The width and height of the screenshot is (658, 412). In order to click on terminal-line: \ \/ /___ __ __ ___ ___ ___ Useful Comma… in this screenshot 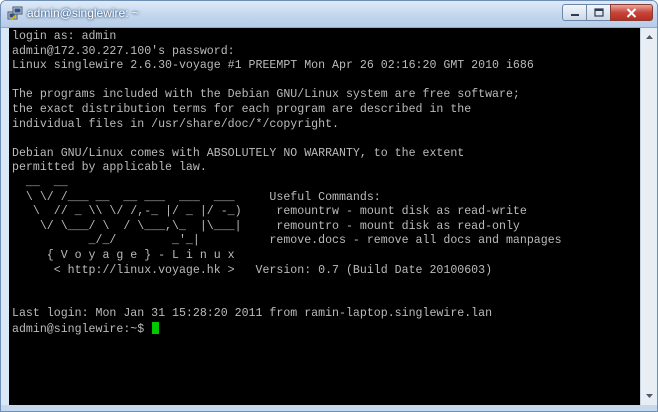, I will do `click(196, 197)`.